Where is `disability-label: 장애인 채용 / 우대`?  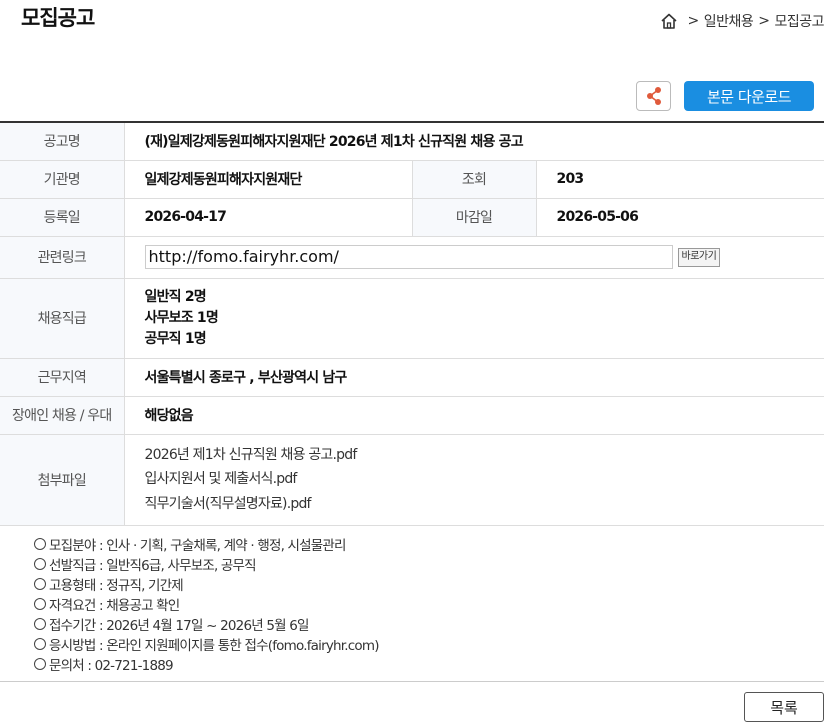
disability-label: 장애인 채용 / 우대 is located at coordinates (62, 415).